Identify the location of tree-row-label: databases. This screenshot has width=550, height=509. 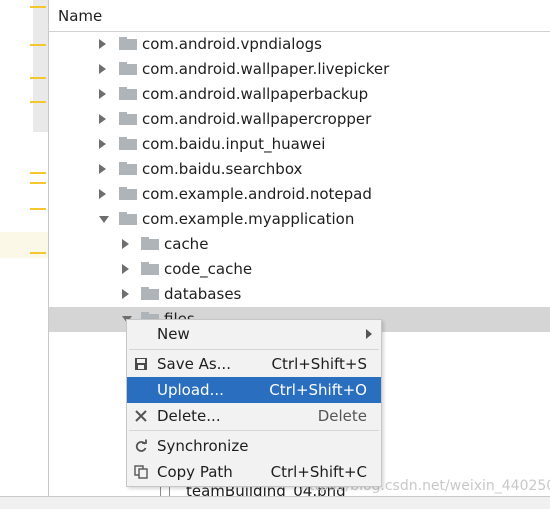
(203, 294).